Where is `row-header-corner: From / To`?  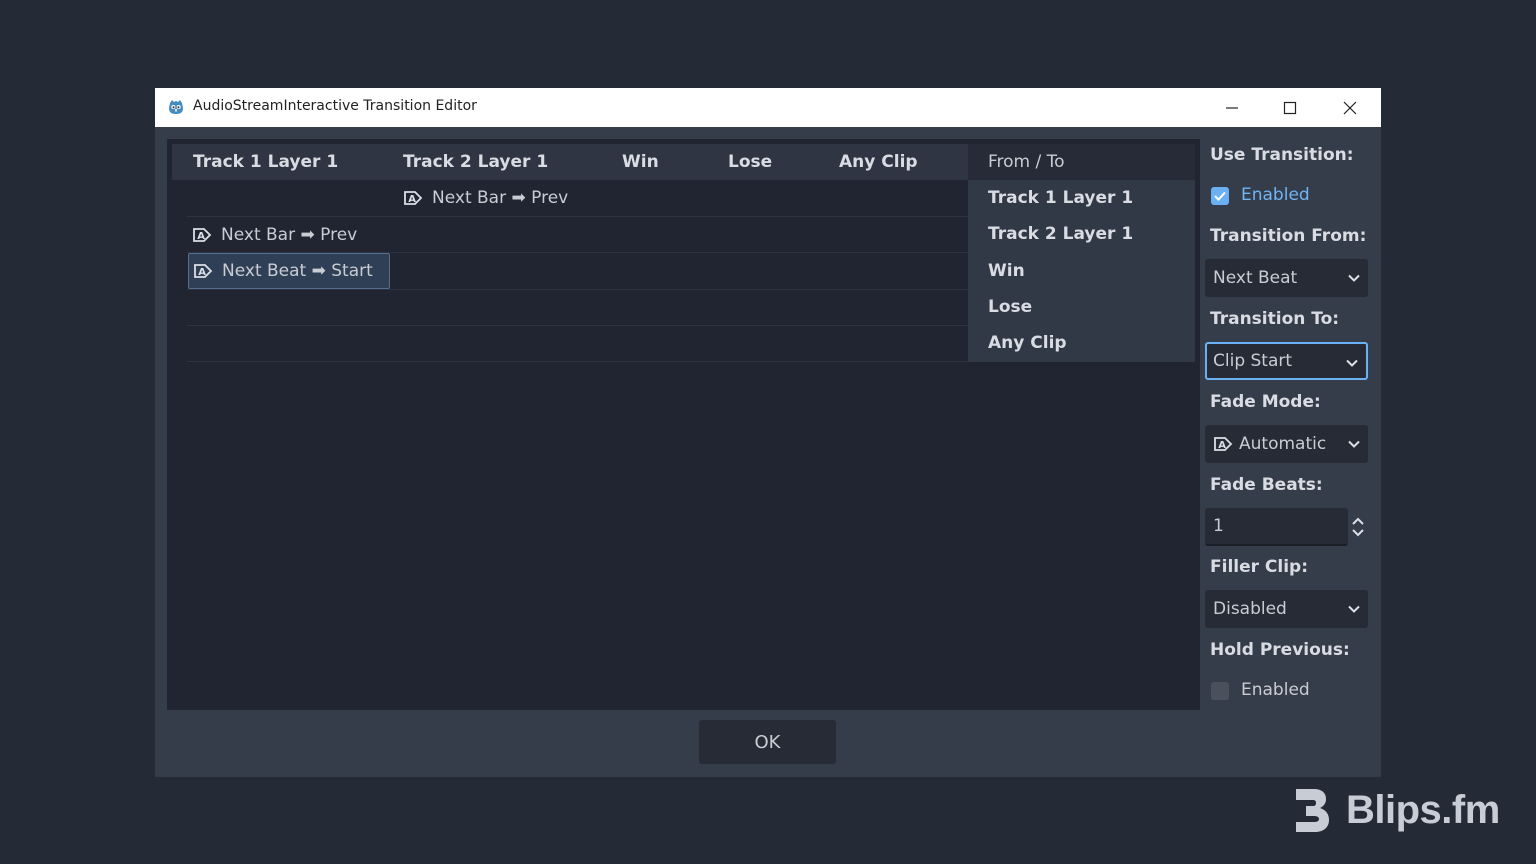
row-header-corner: From / To is located at coordinates (1081, 162).